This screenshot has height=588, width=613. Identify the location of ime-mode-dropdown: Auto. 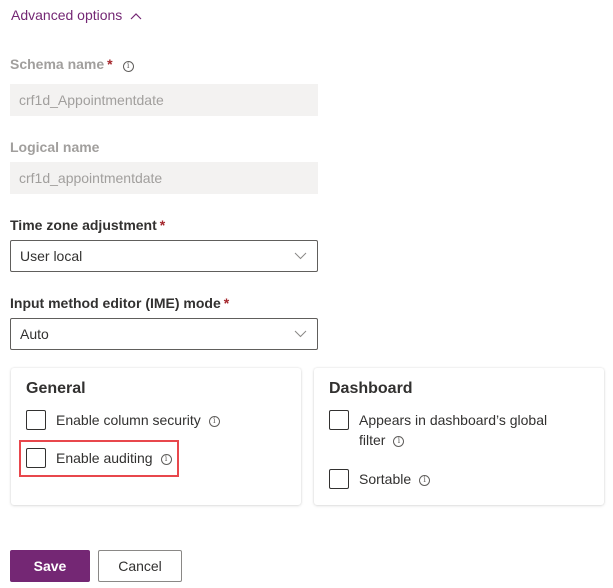
(164, 334).